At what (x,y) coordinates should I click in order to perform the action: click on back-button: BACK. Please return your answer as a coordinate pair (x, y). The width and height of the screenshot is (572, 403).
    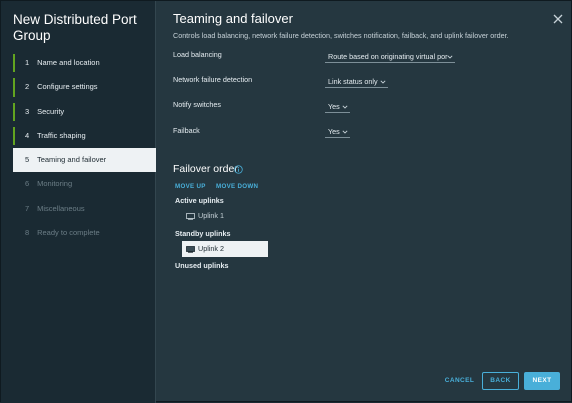
    Looking at the image, I should click on (500, 381).